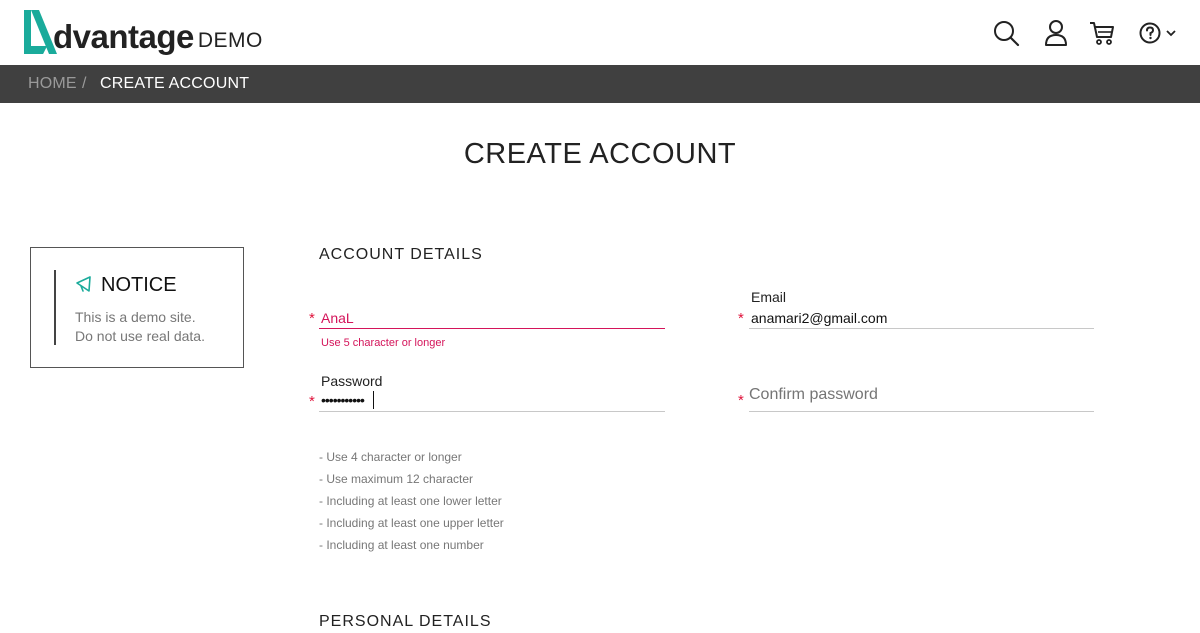 The image size is (1200, 633). I want to click on site-header: dvantage DEMO, so click(600, 32).